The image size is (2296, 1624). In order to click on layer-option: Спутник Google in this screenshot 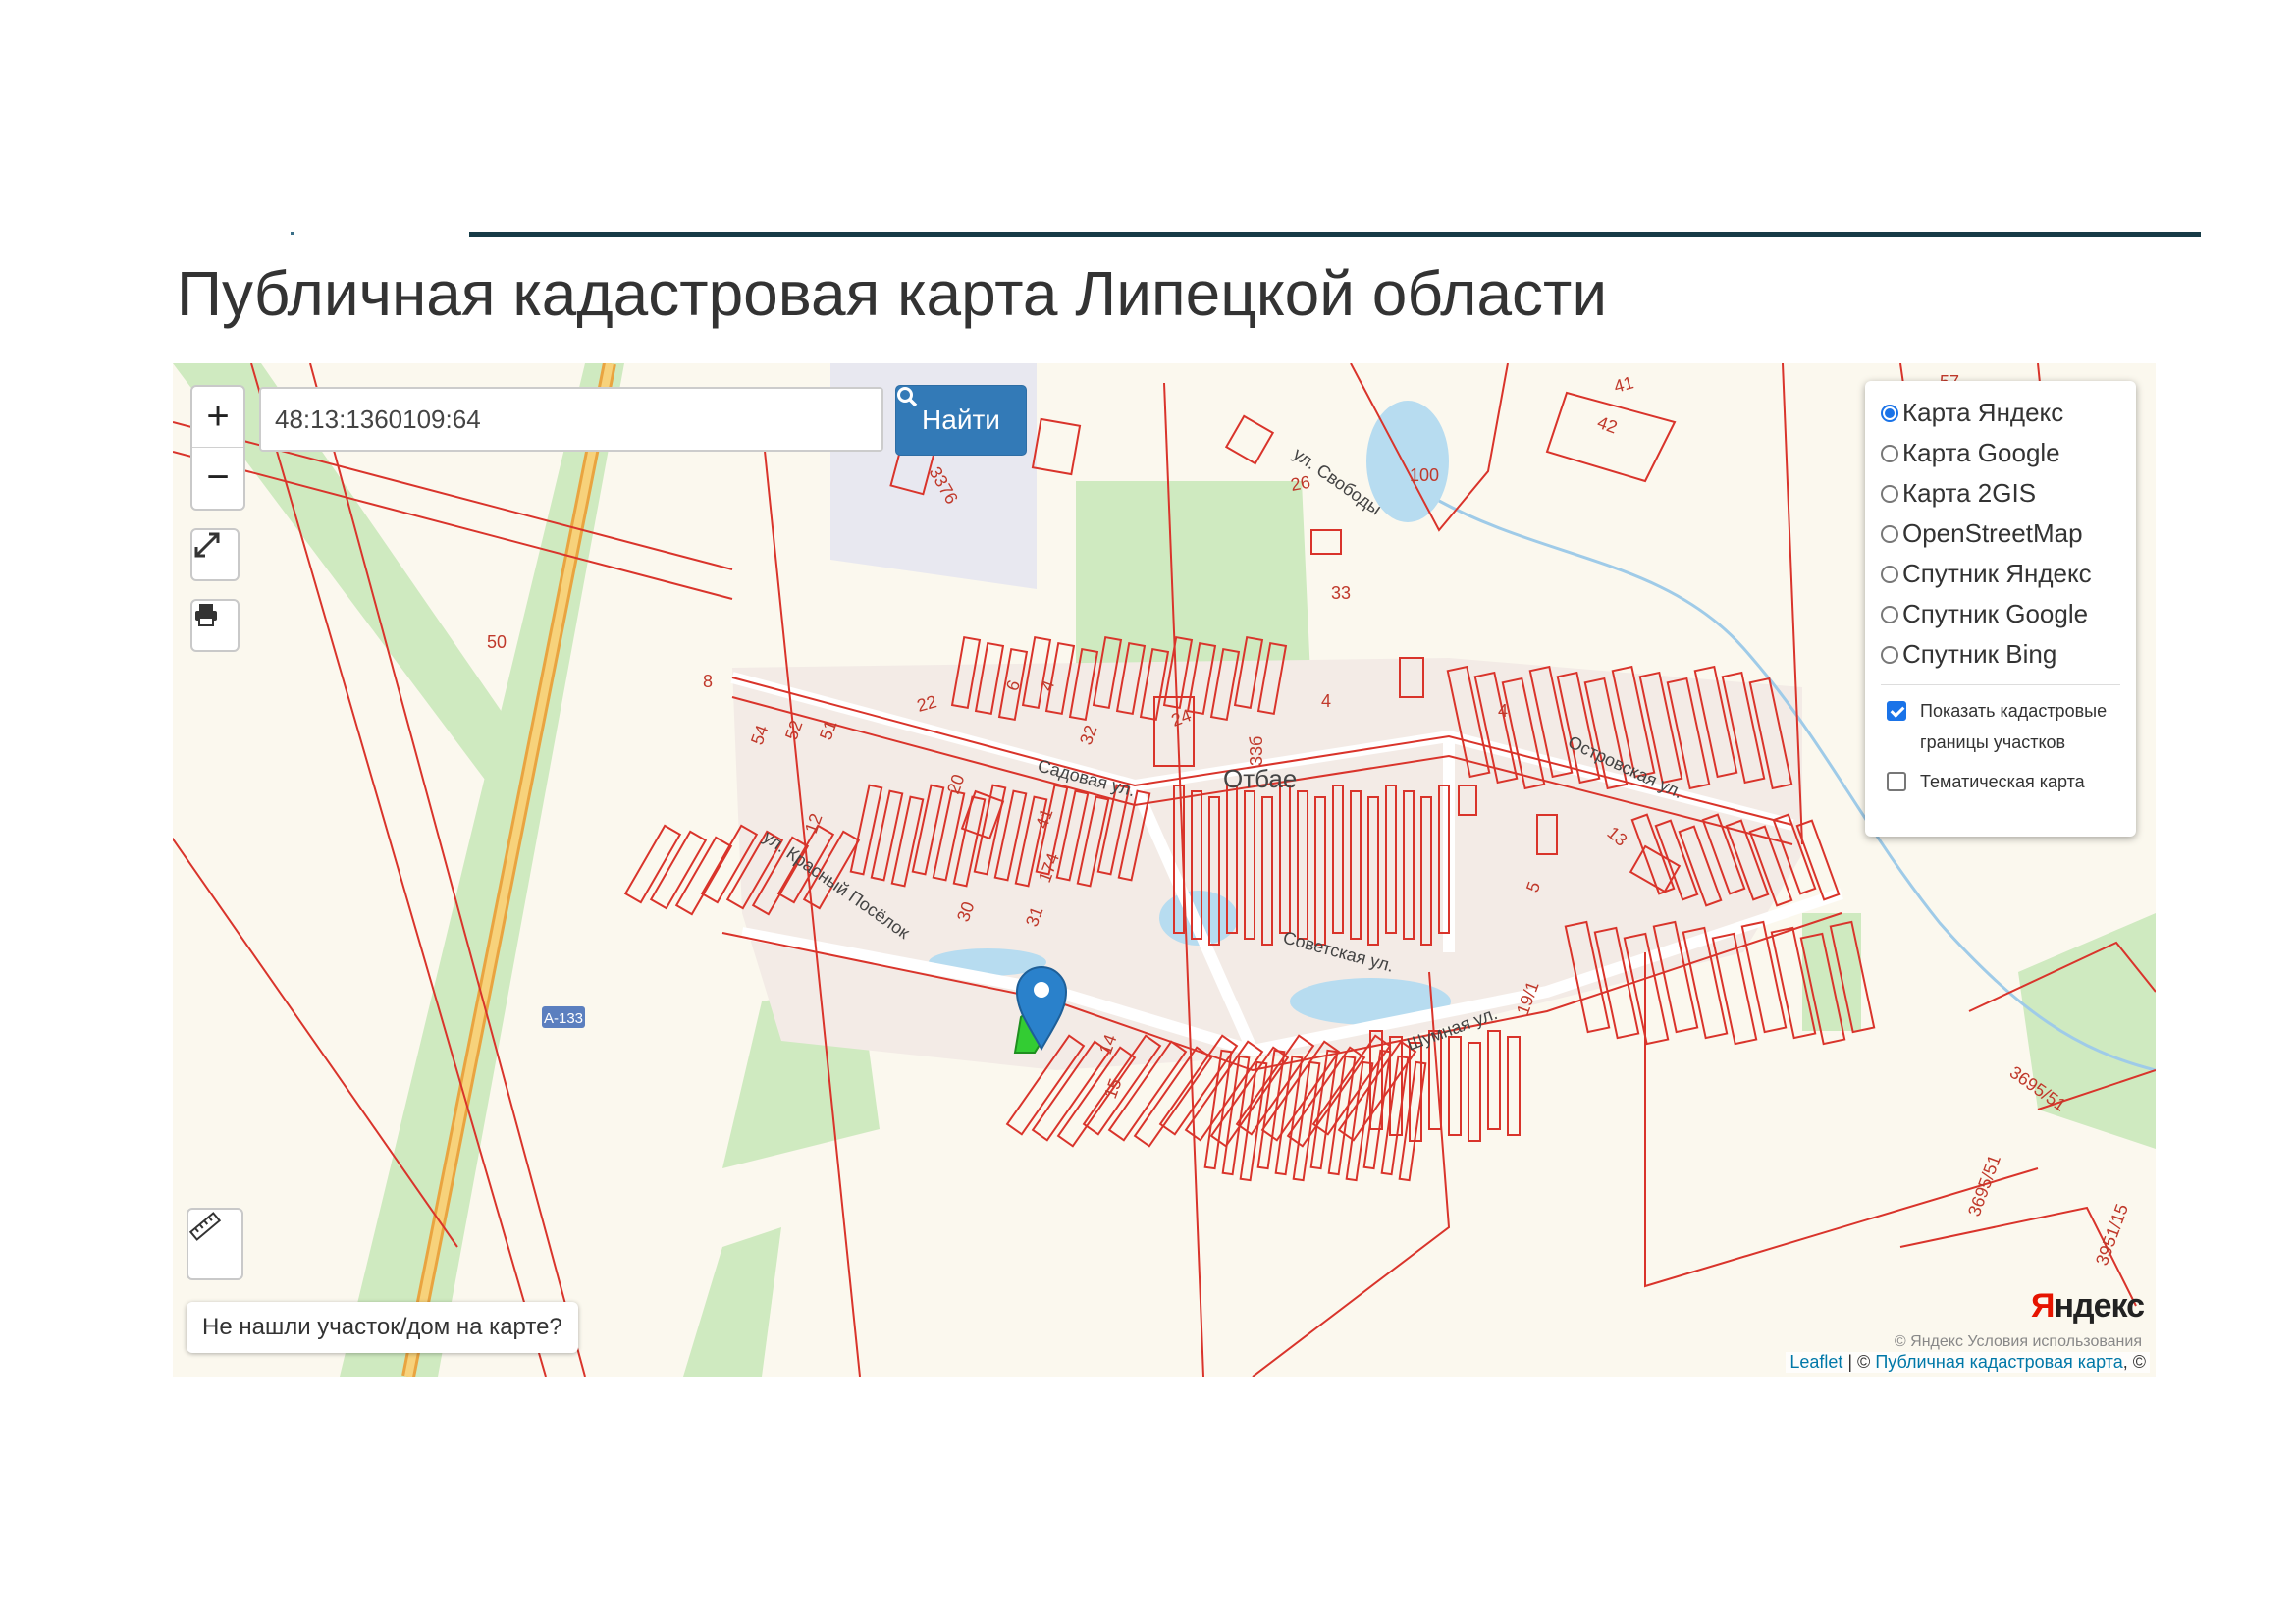, I will do `click(2000, 614)`.